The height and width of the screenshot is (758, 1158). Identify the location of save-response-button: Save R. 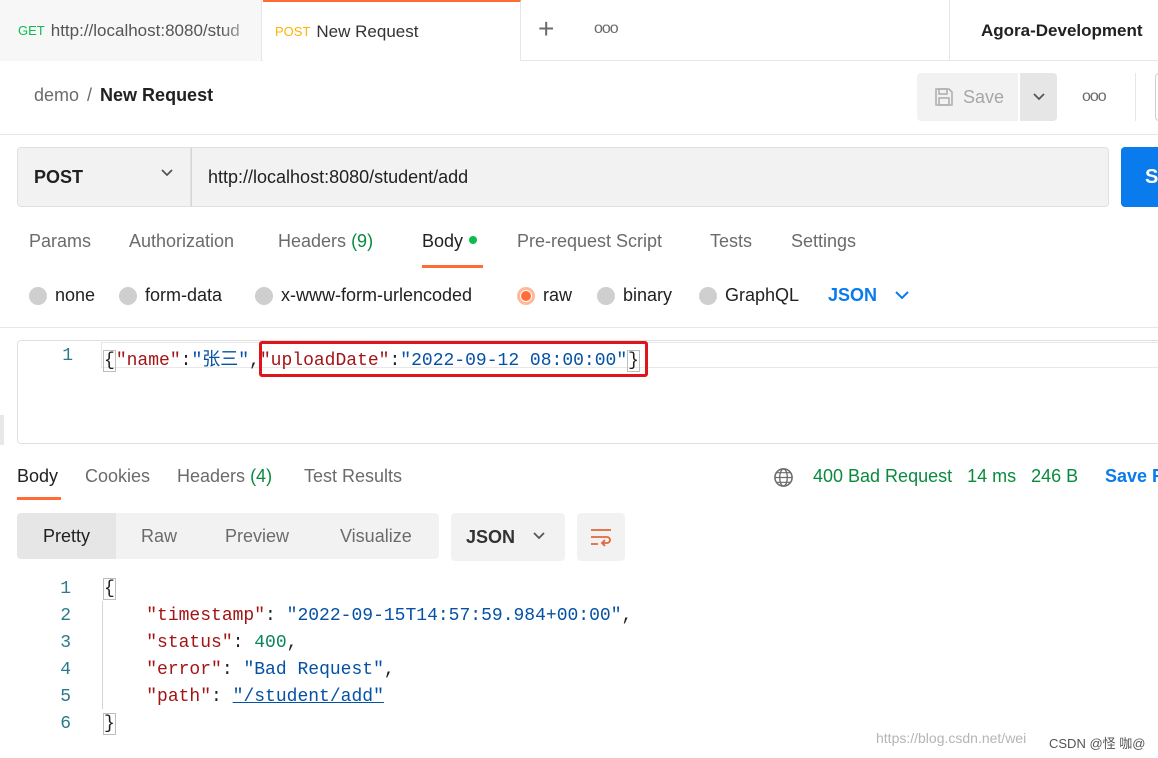
(1131, 476).